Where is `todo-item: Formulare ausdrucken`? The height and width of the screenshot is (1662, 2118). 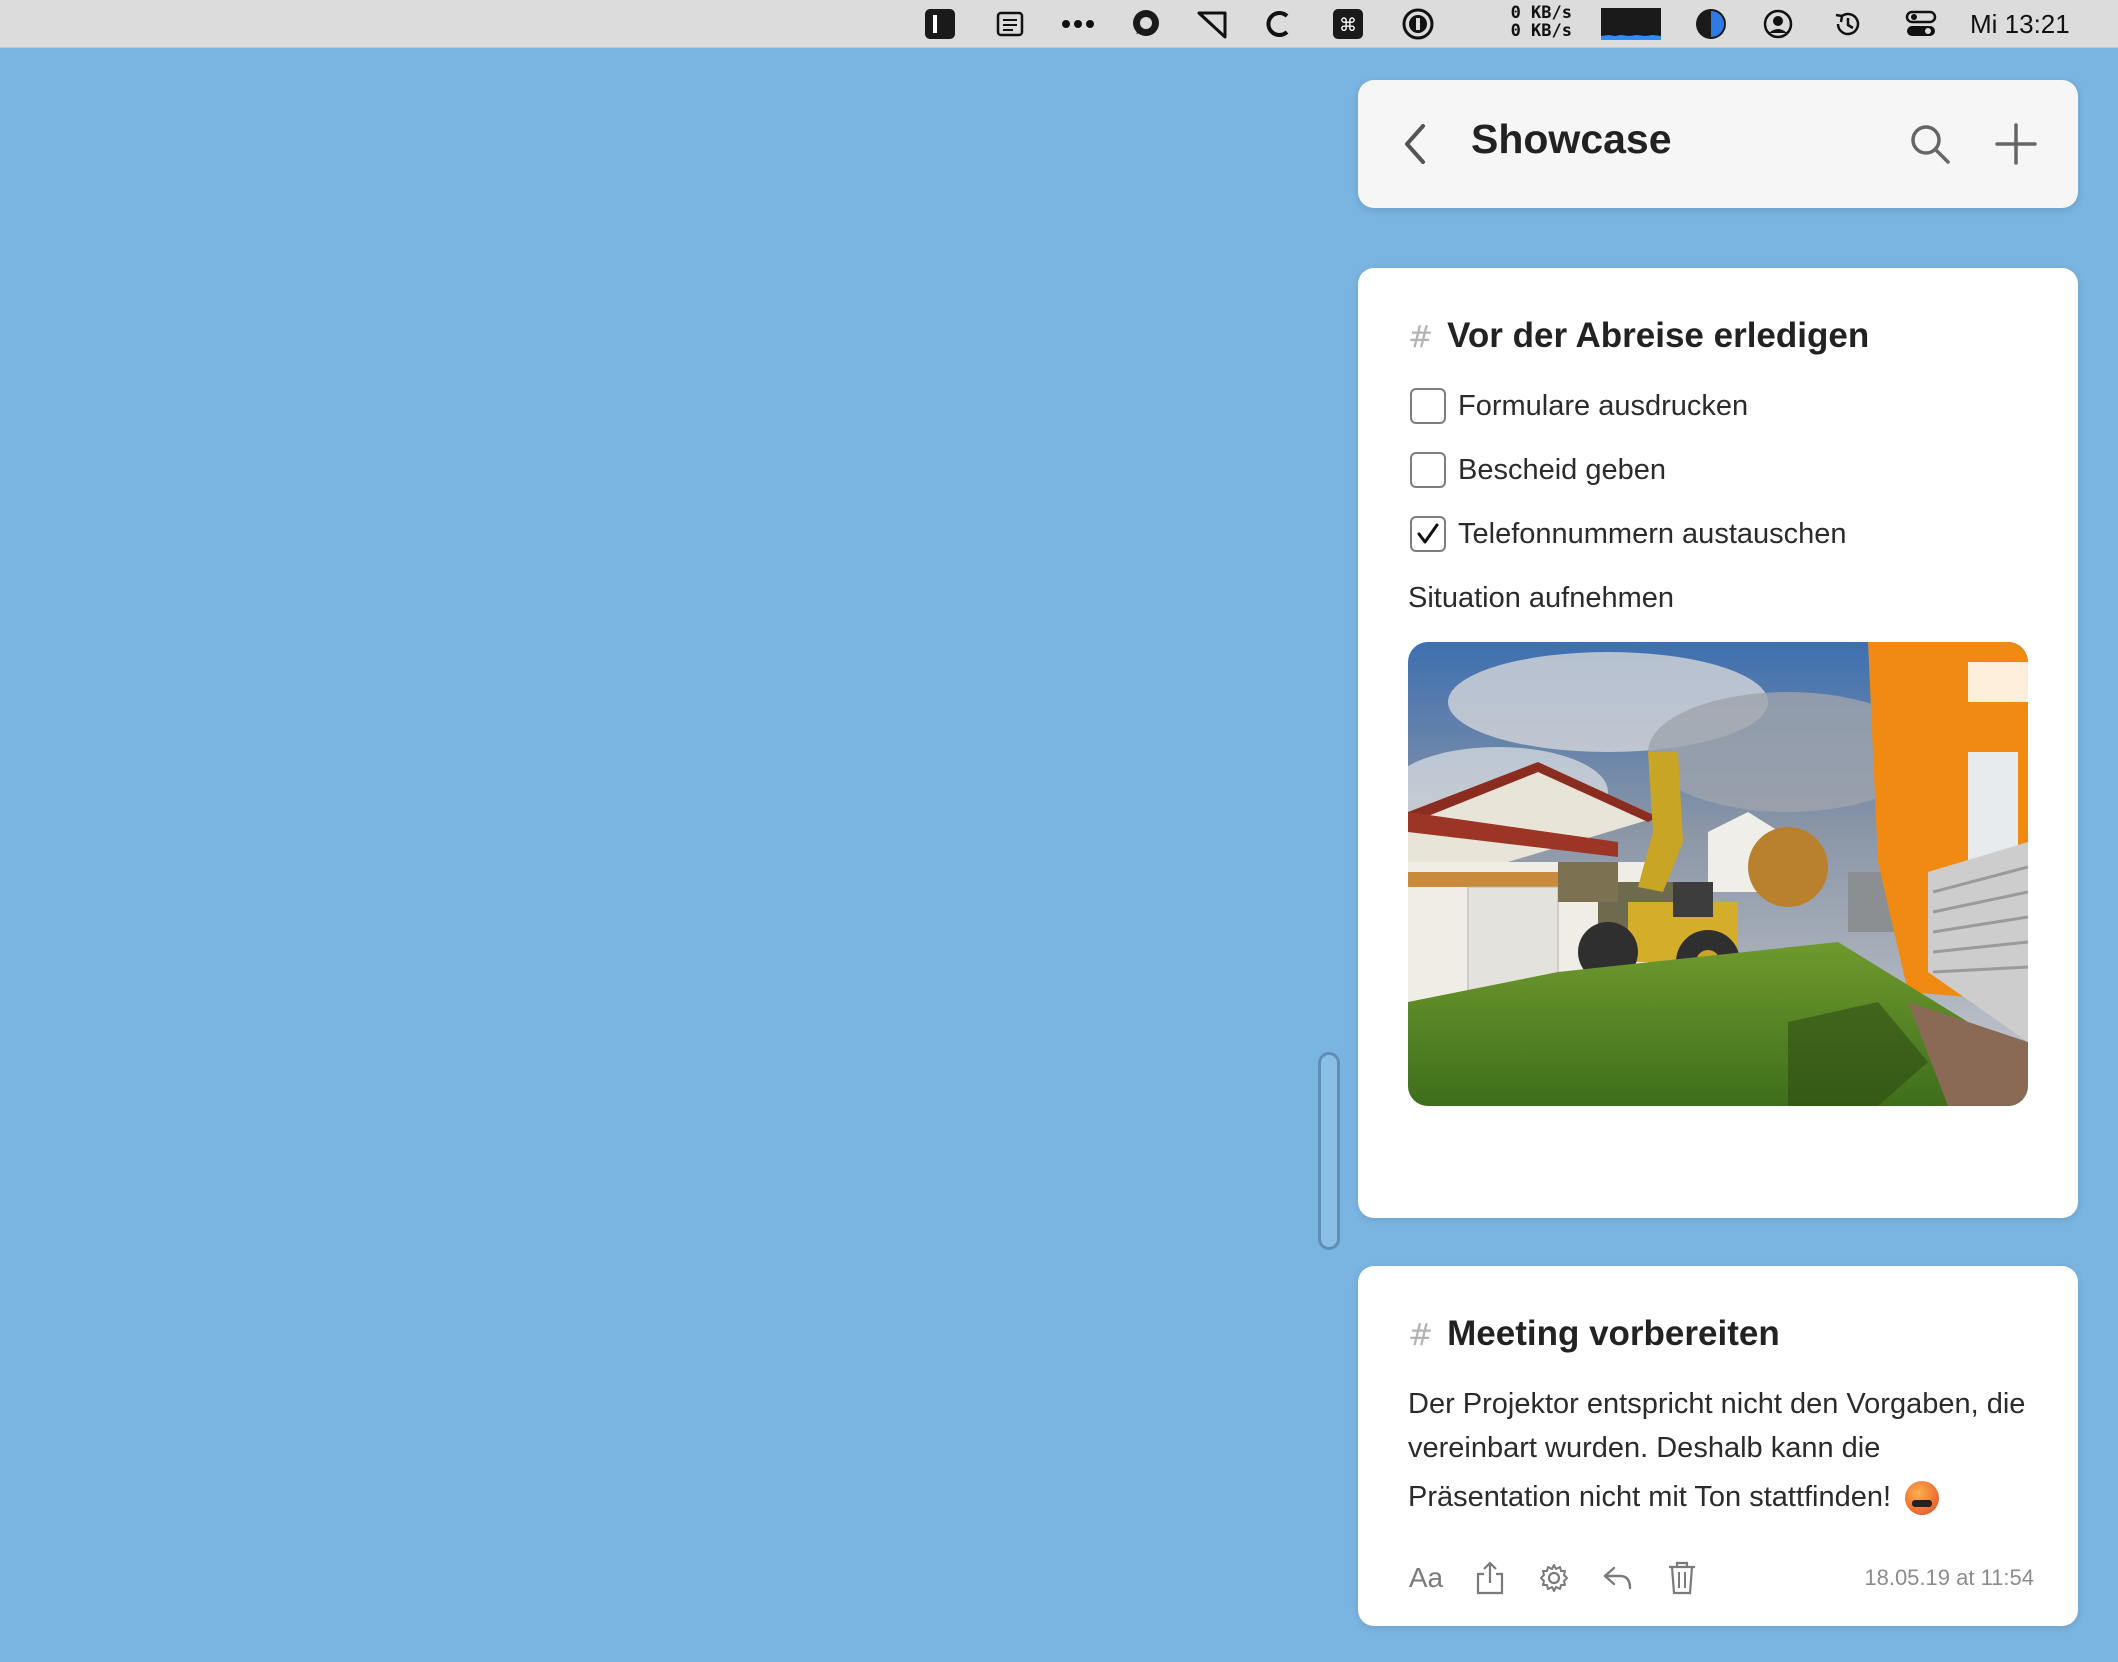 todo-item: Formulare ausdrucken is located at coordinates (1579, 406).